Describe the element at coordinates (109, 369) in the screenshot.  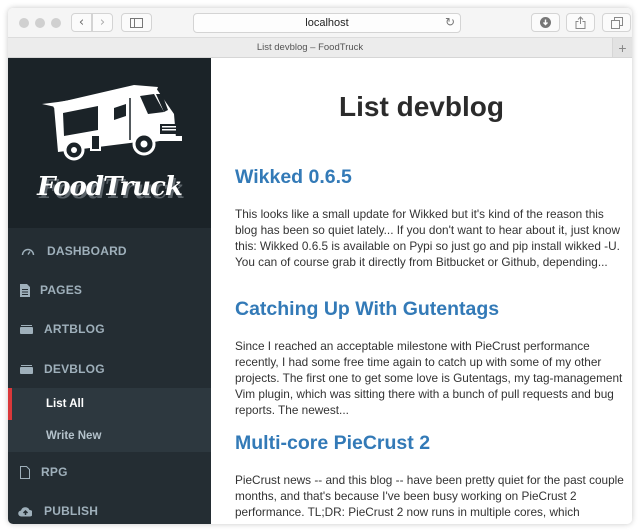
I see `sidebar-item-devblog: DEVBLOG` at that location.